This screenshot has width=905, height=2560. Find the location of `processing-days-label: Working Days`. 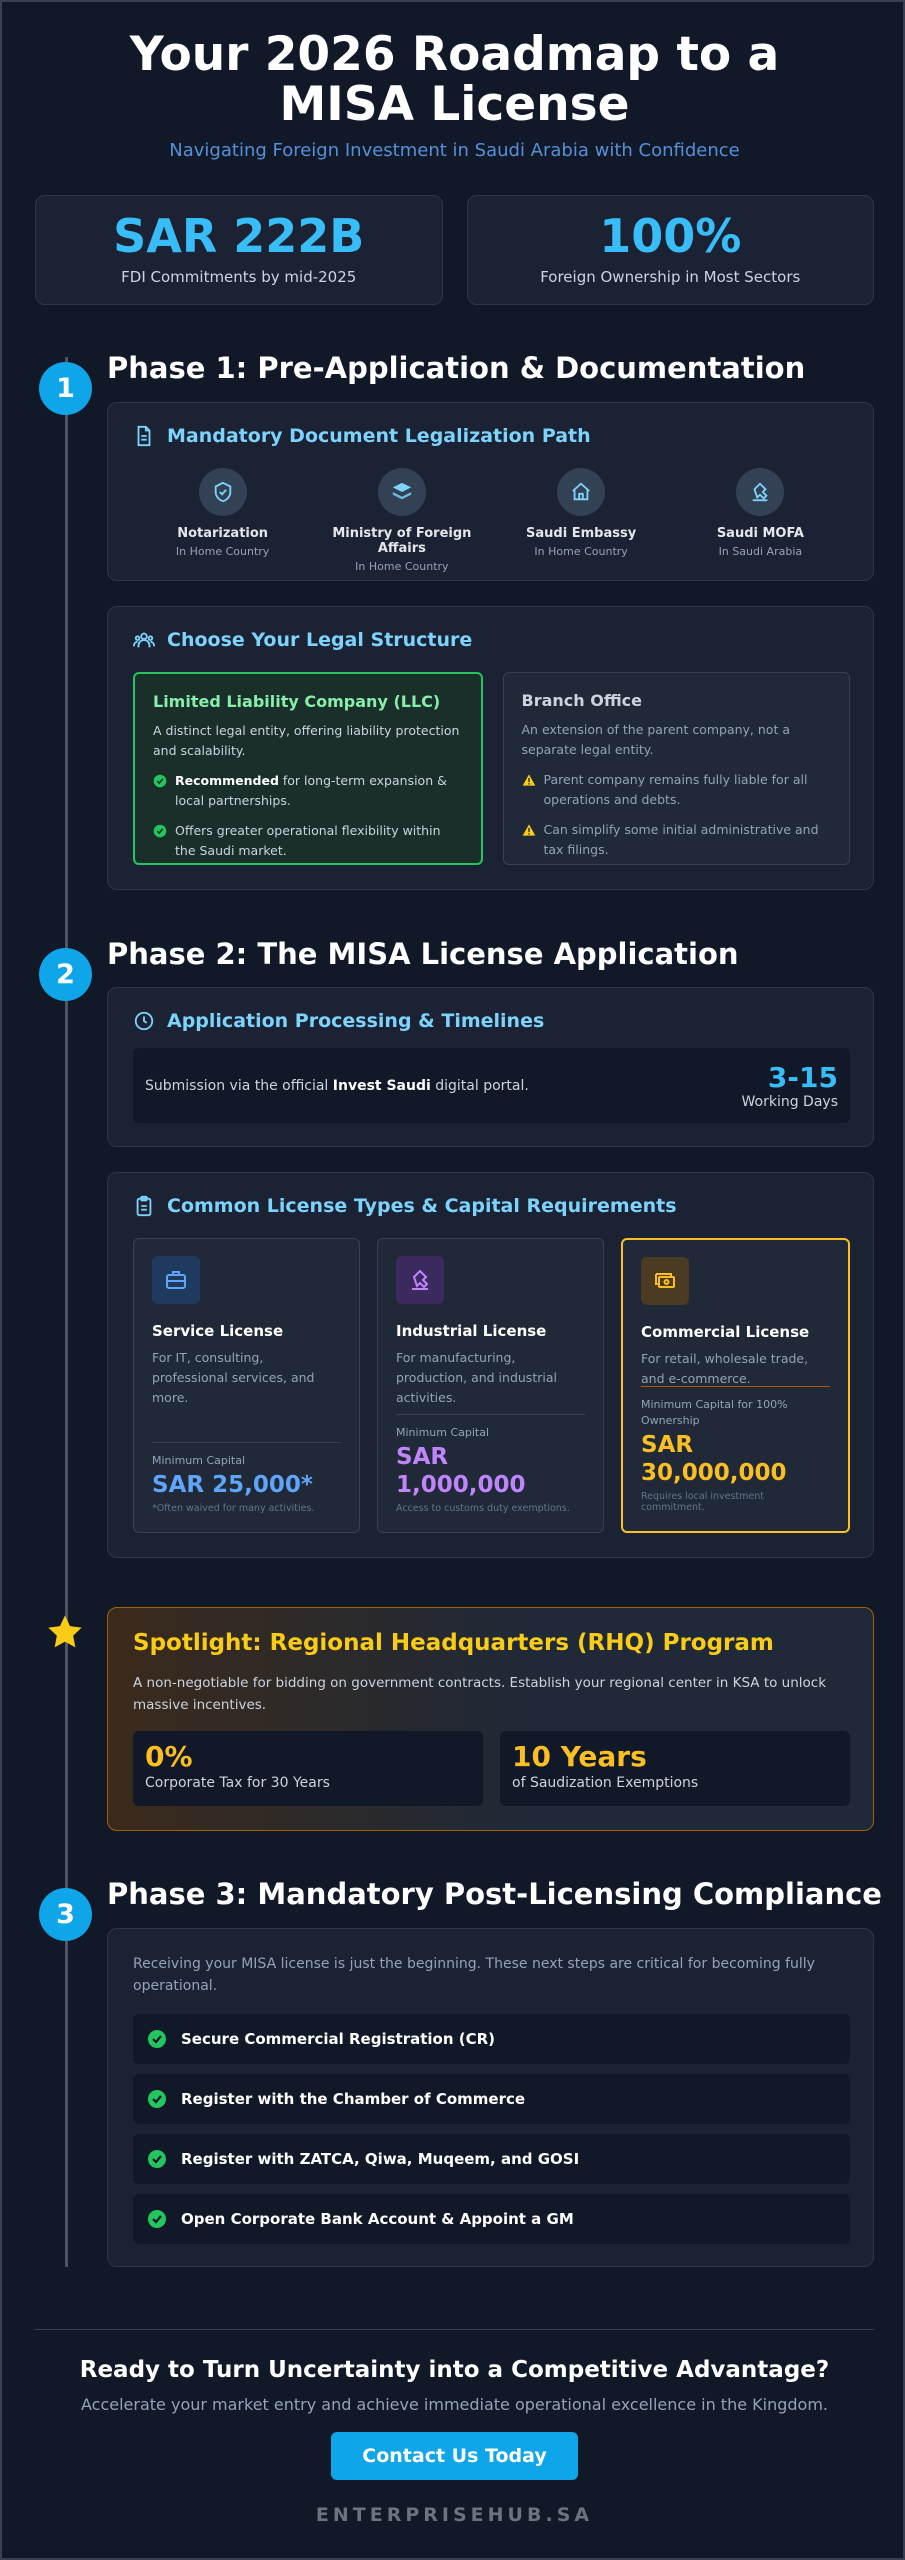

processing-days-label: Working Days is located at coordinates (790, 1101).